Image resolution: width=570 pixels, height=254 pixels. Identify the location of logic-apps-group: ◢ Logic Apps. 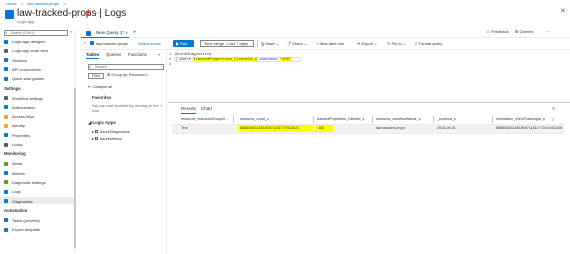
(102, 122).